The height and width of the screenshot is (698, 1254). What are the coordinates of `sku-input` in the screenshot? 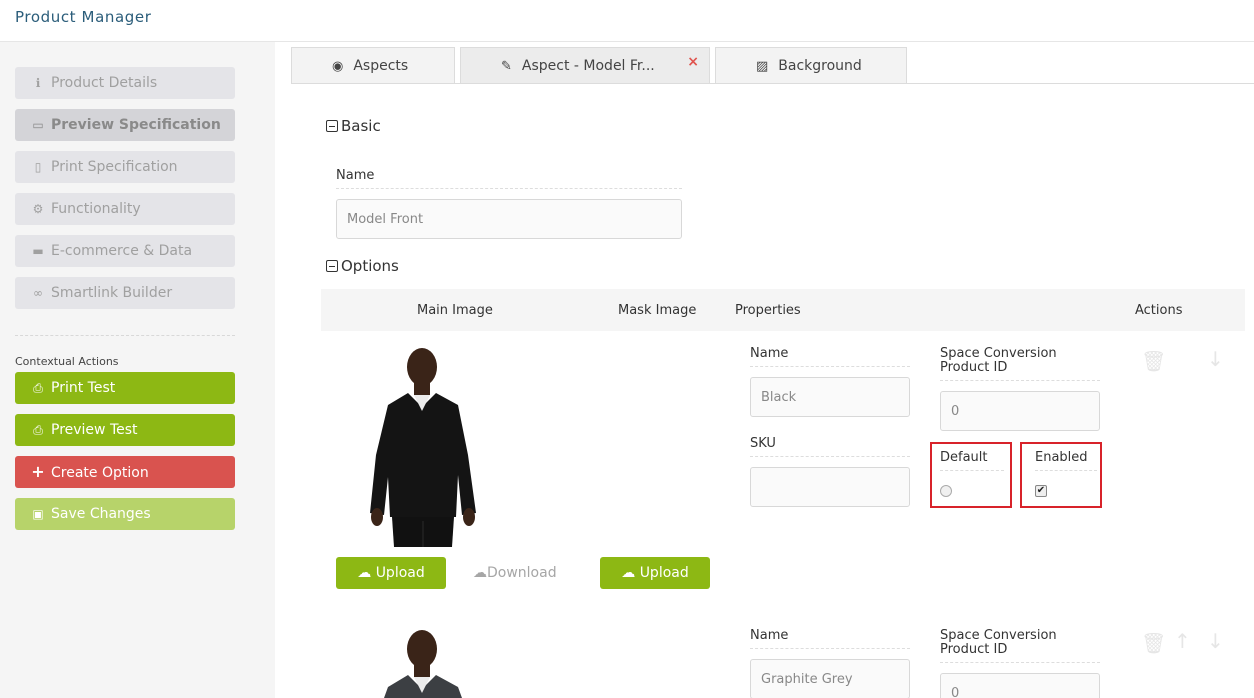 It's located at (830, 487).